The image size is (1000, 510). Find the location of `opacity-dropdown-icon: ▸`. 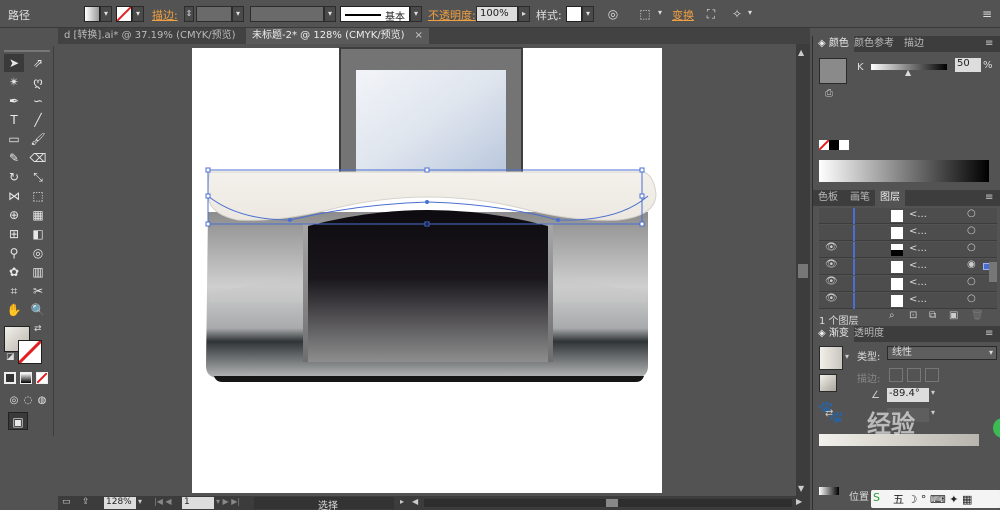

opacity-dropdown-icon: ▸ is located at coordinates (524, 14).